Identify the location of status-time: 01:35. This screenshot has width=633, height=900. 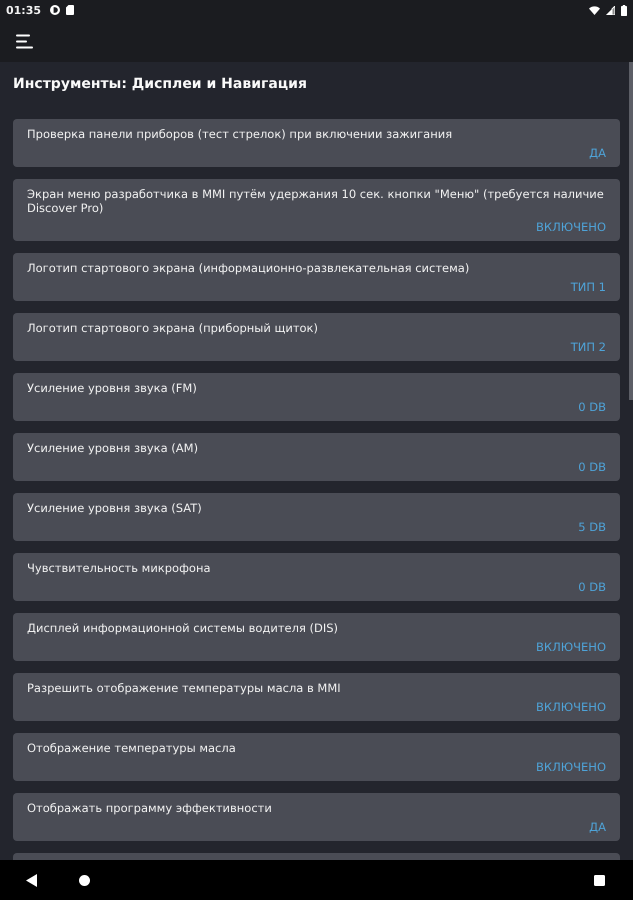
(24, 10).